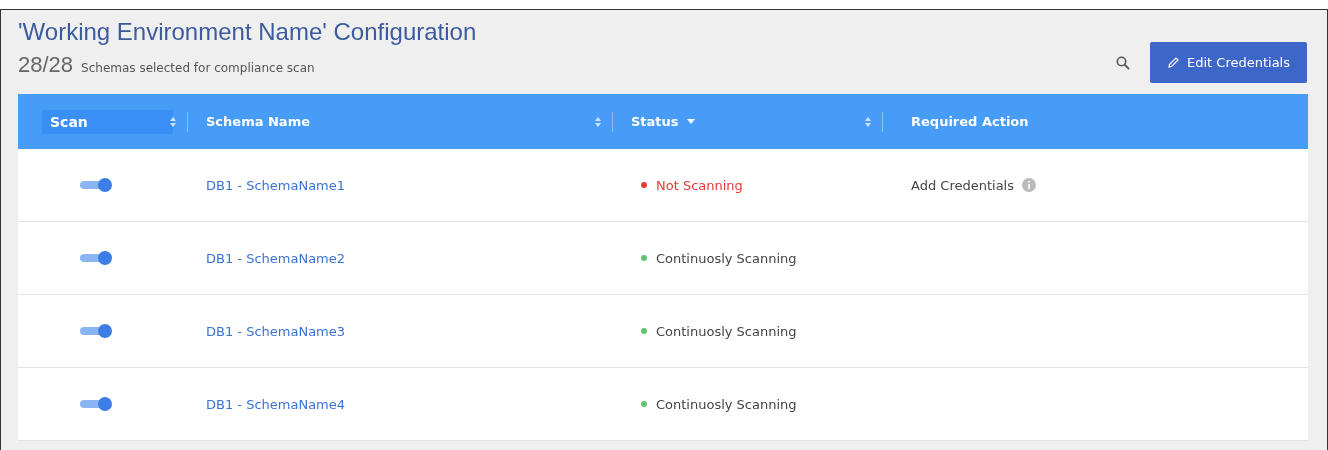 The image size is (1328, 450). Describe the element at coordinates (198, 68) in the screenshot. I see `summary-label: Schemas selected for compliance scan` at that location.